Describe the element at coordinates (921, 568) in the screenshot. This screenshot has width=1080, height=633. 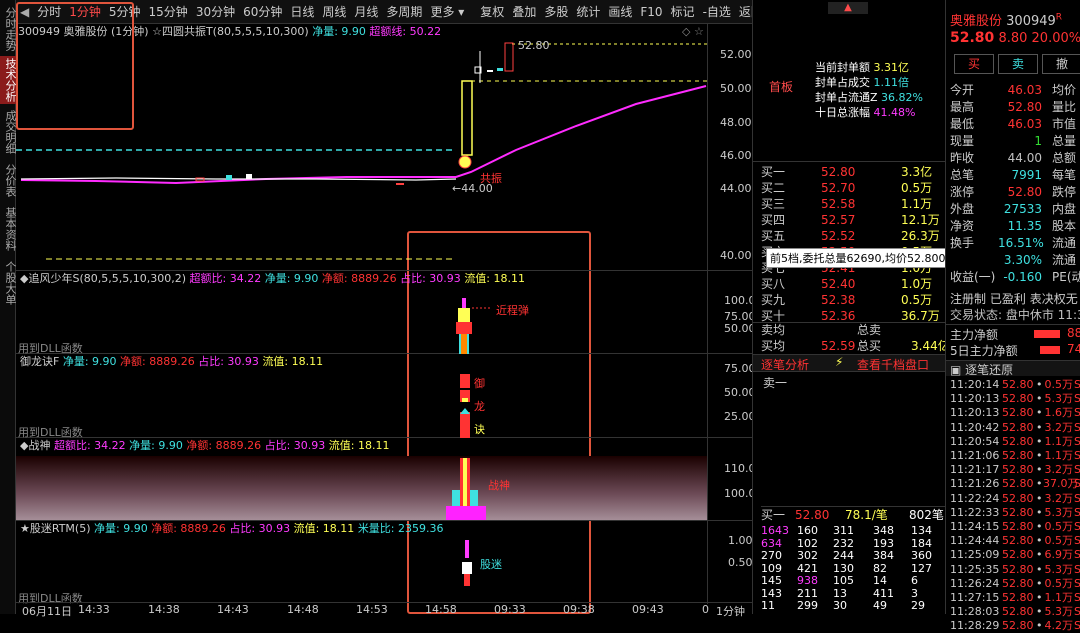
I see `queue-cell: 127` at that location.